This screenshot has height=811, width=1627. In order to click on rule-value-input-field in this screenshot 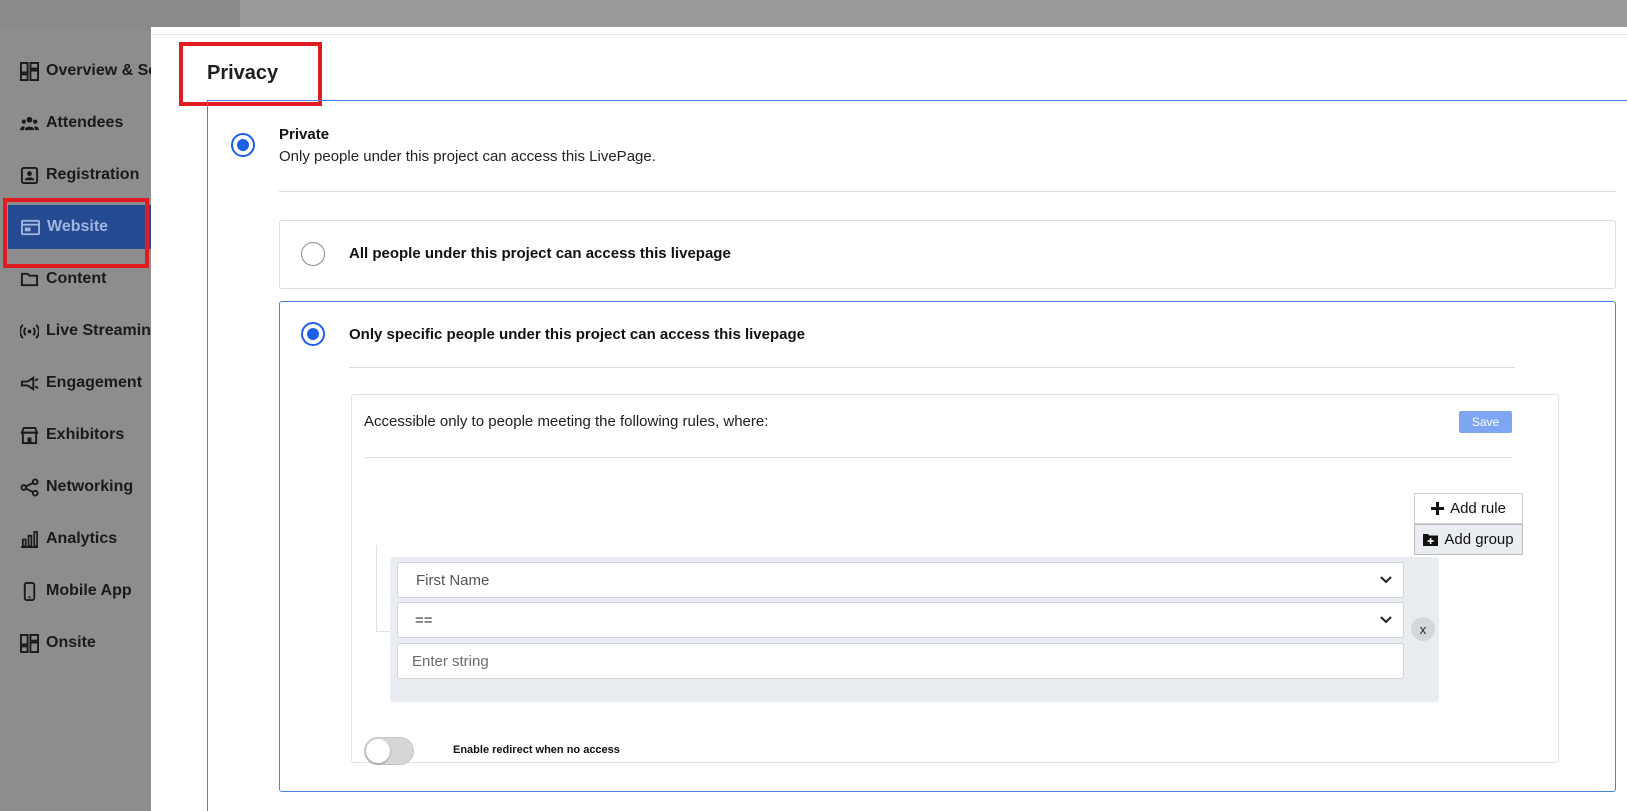, I will do `click(900, 661)`.